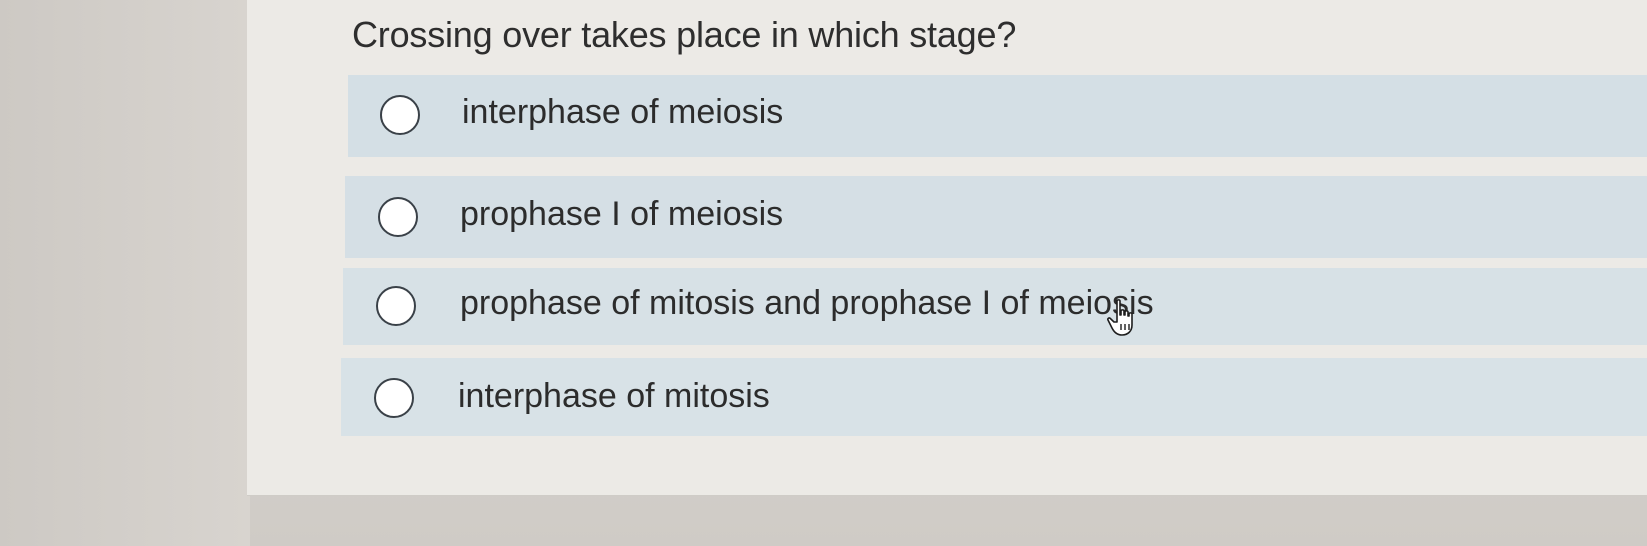 Image resolution: width=1647 pixels, height=546 pixels. I want to click on choice-label: prophase I of meiosis, so click(622, 214).